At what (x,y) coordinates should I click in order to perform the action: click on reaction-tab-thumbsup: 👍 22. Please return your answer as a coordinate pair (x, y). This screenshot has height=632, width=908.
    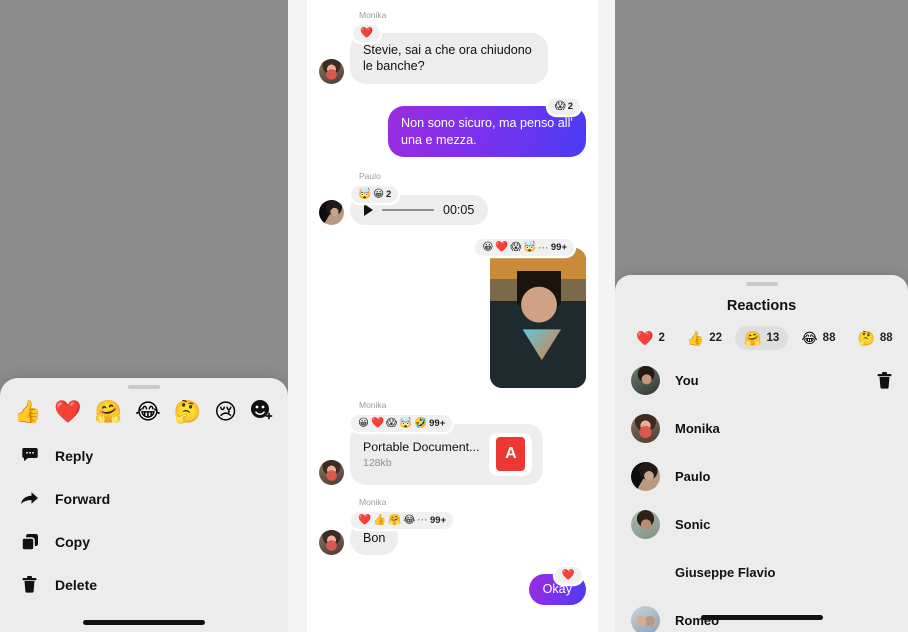
    Looking at the image, I should click on (704, 338).